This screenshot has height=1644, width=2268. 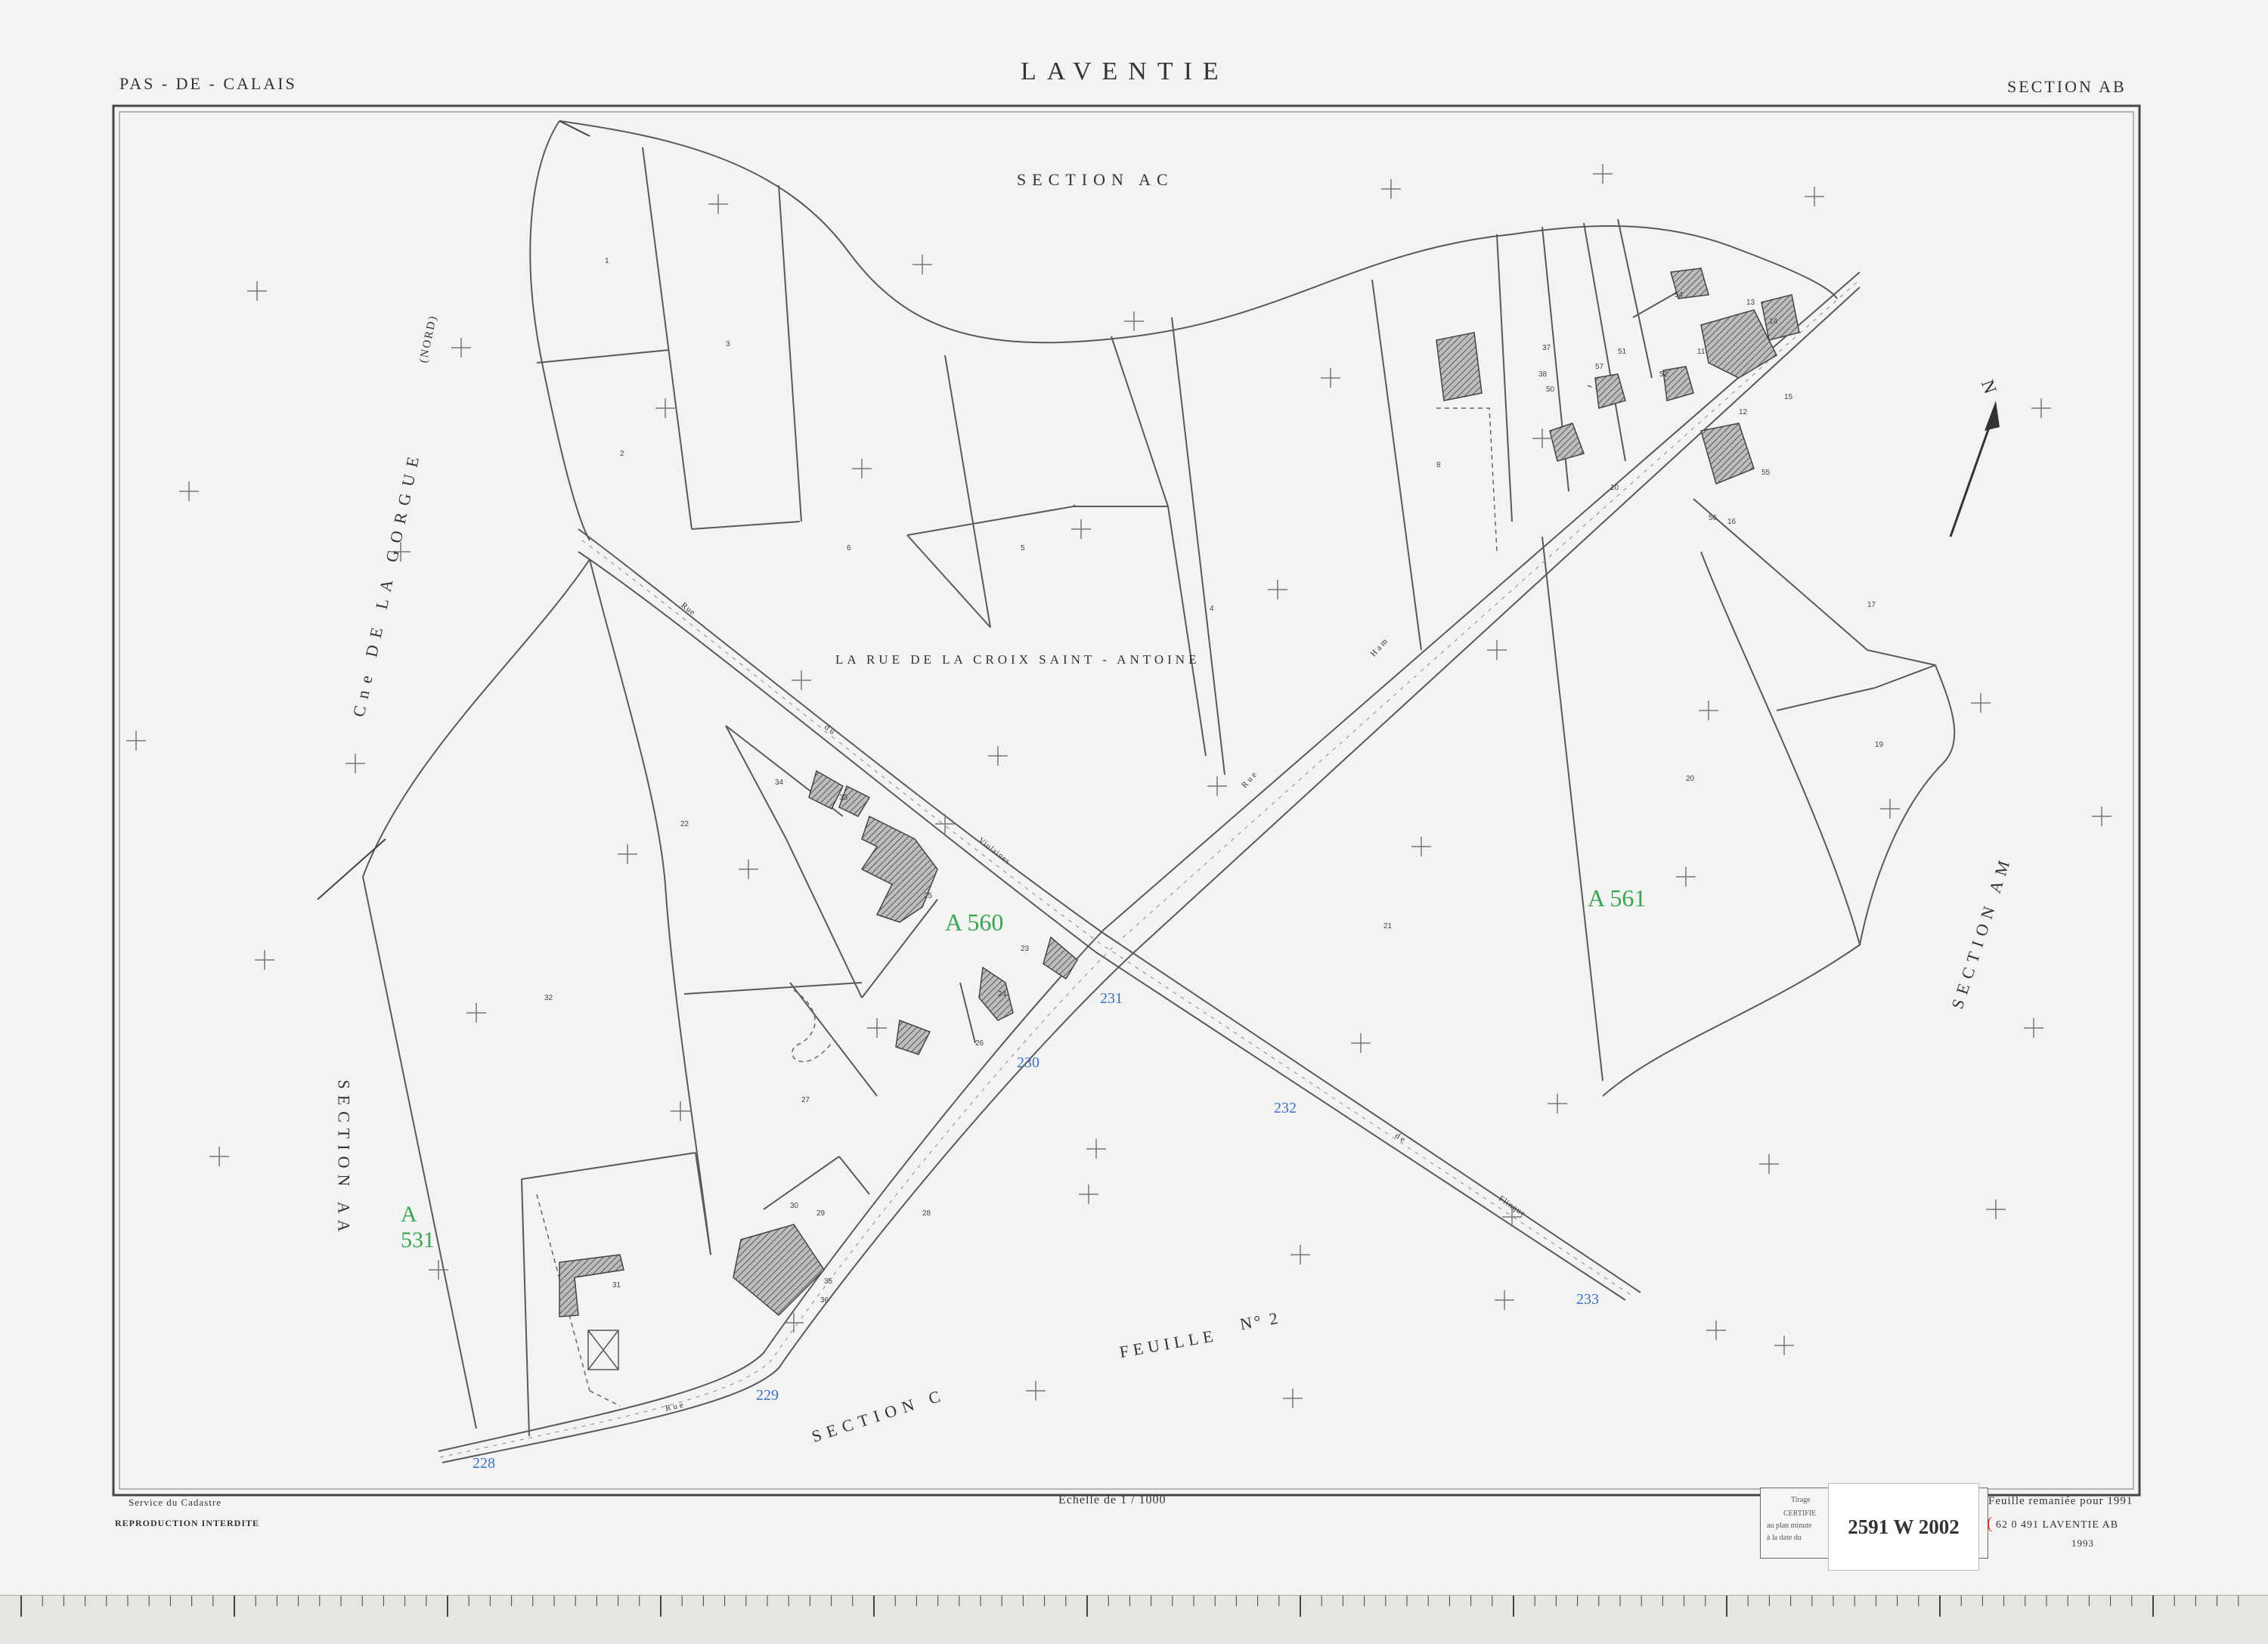 What do you see at coordinates (418, 1227) in the screenshot?
I see `green-annotation: A 531` at bounding box center [418, 1227].